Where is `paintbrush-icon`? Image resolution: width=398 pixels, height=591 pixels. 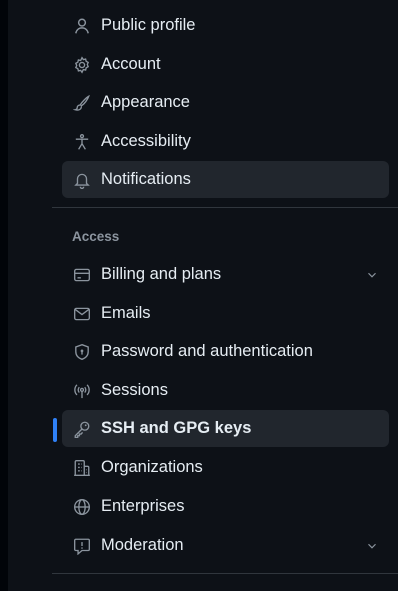
paintbrush-icon is located at coordinates (82, 103).